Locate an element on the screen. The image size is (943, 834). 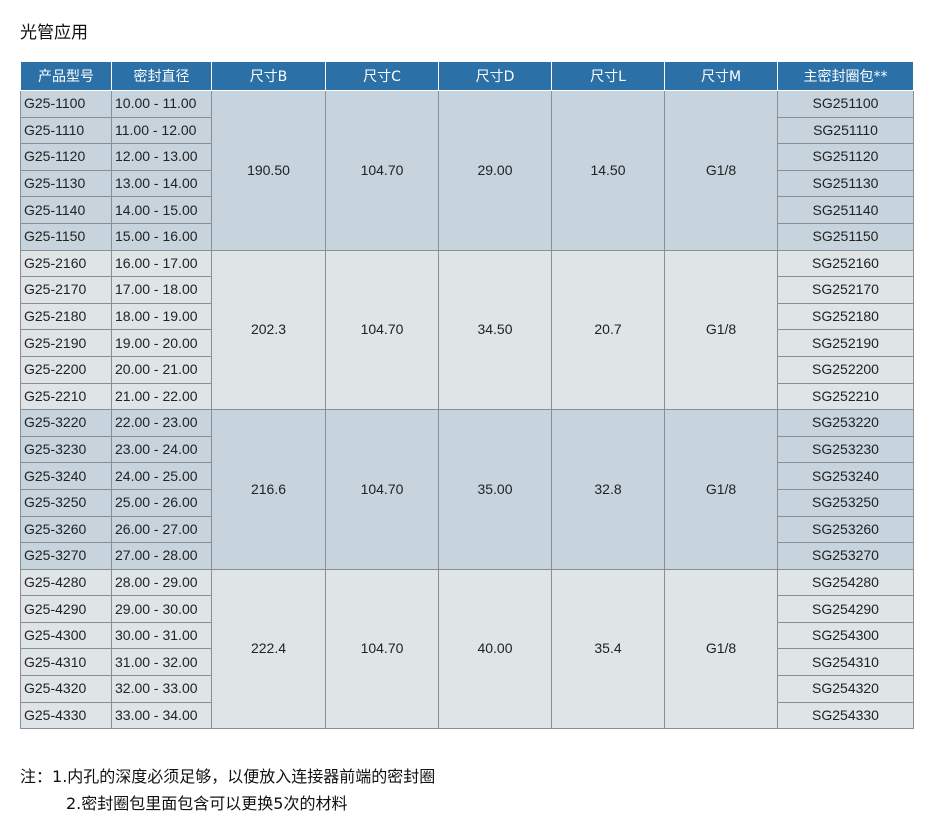
seal-pack-cell: SG254320 is located at coordinates (845, 689).